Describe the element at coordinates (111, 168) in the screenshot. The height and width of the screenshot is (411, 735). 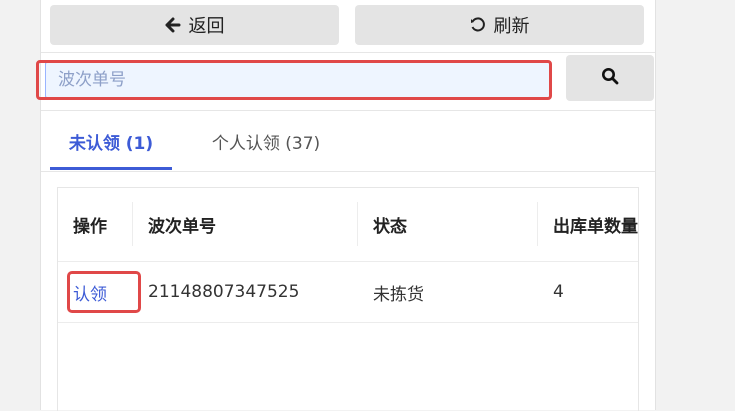
I see `active-tab-indicator` at that location.